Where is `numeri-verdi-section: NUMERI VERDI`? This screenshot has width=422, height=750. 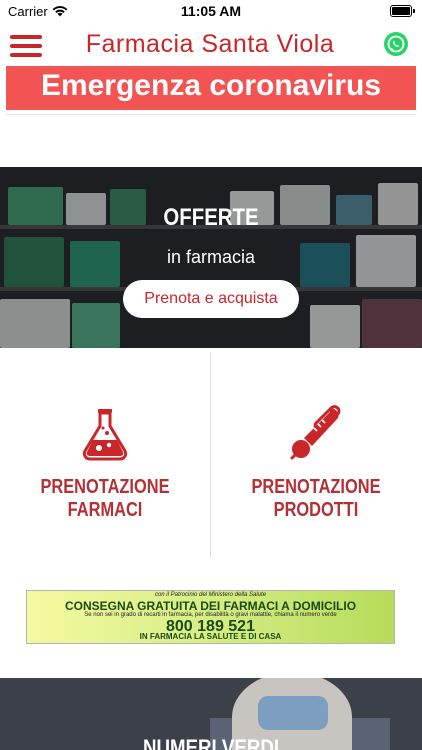 numeri-verdi-section: NUMERI VERDI is located at coordinates (211, 714).